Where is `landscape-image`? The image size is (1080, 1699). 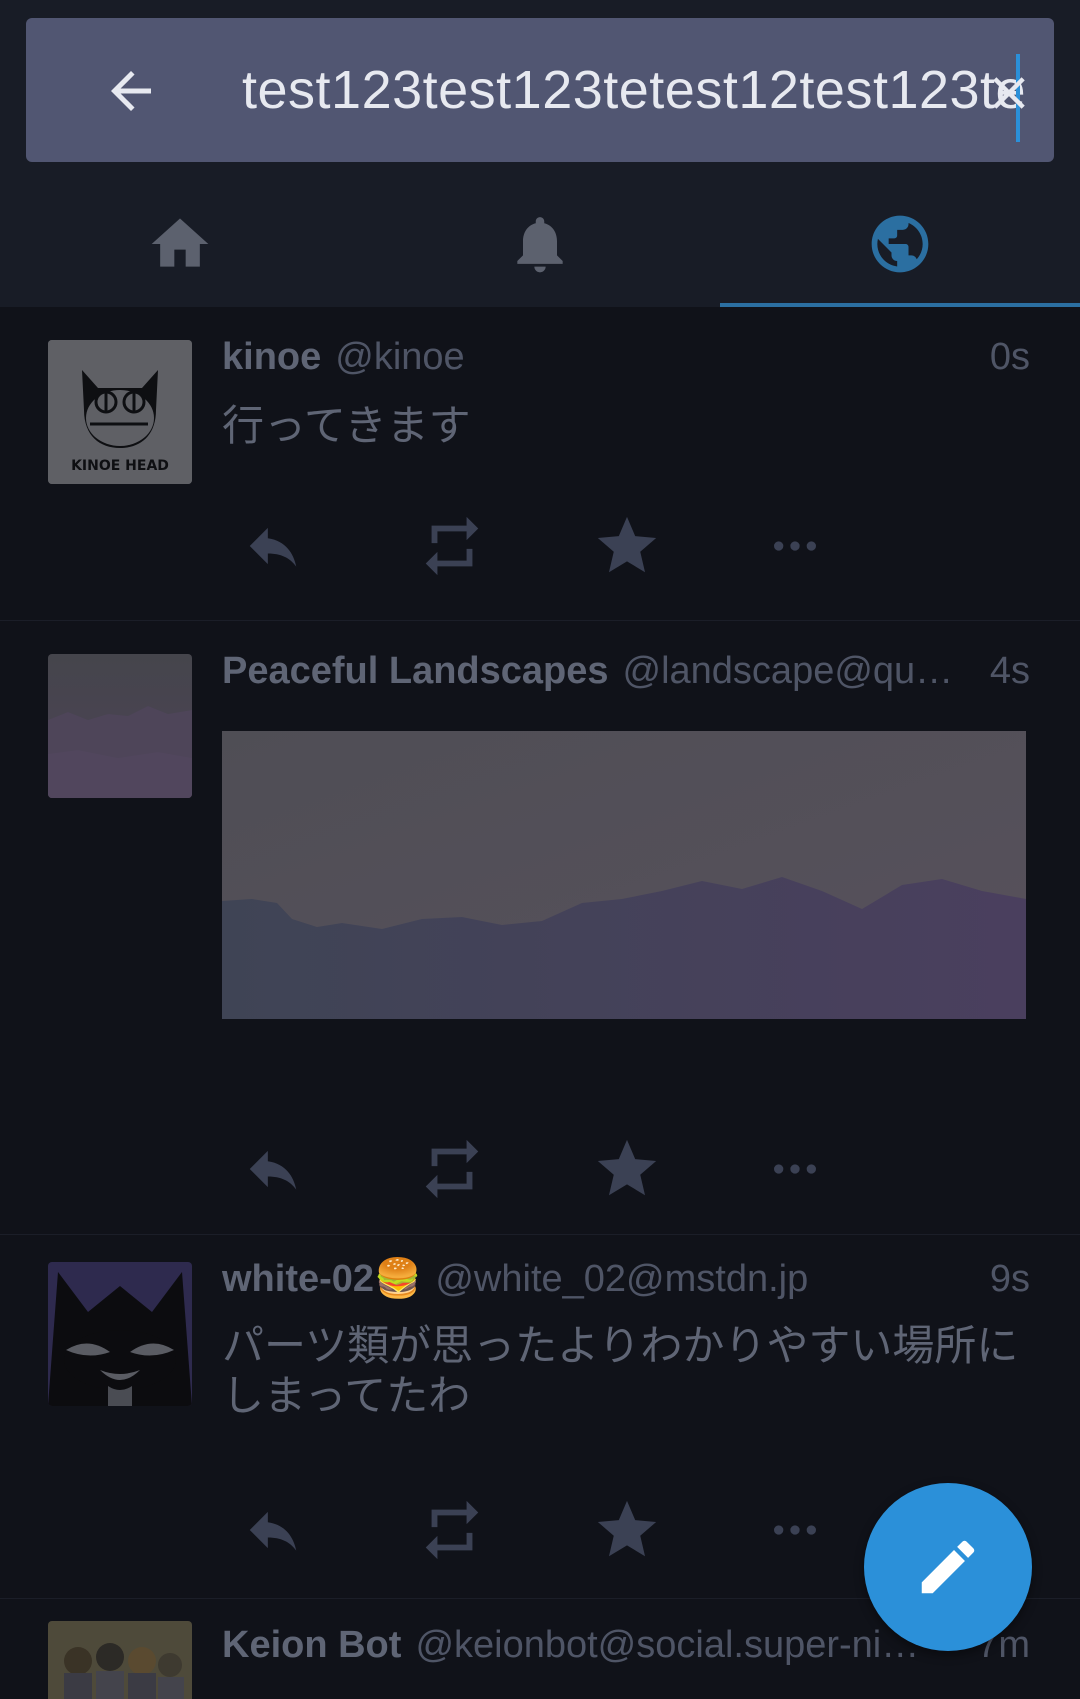 landscape-image is located at coordinates (624, 875).